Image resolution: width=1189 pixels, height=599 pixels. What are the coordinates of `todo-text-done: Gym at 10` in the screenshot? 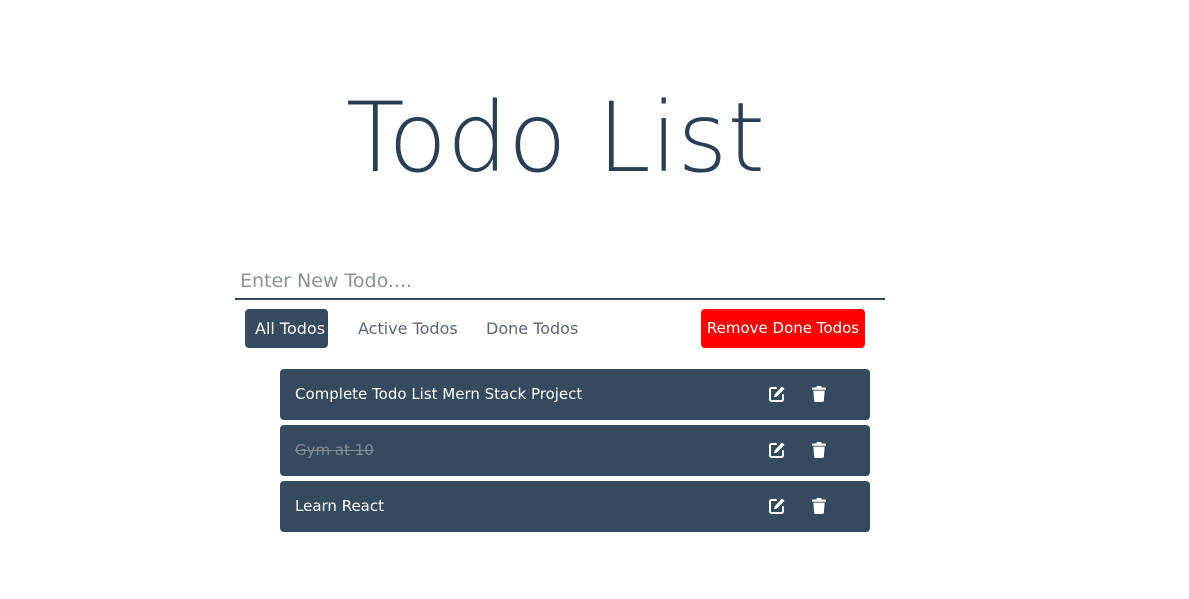 It's located at (334, 450).